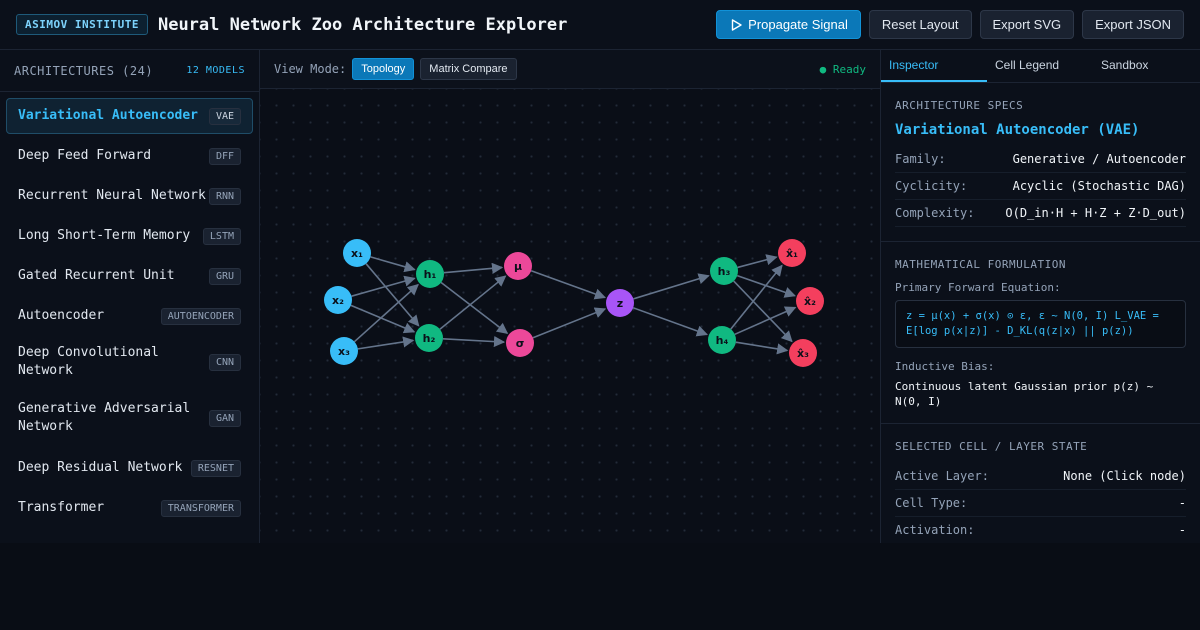 The image size is (1200, 630). I want to click on propagate-signal-button: Propagate Signal, so click(788, 24).